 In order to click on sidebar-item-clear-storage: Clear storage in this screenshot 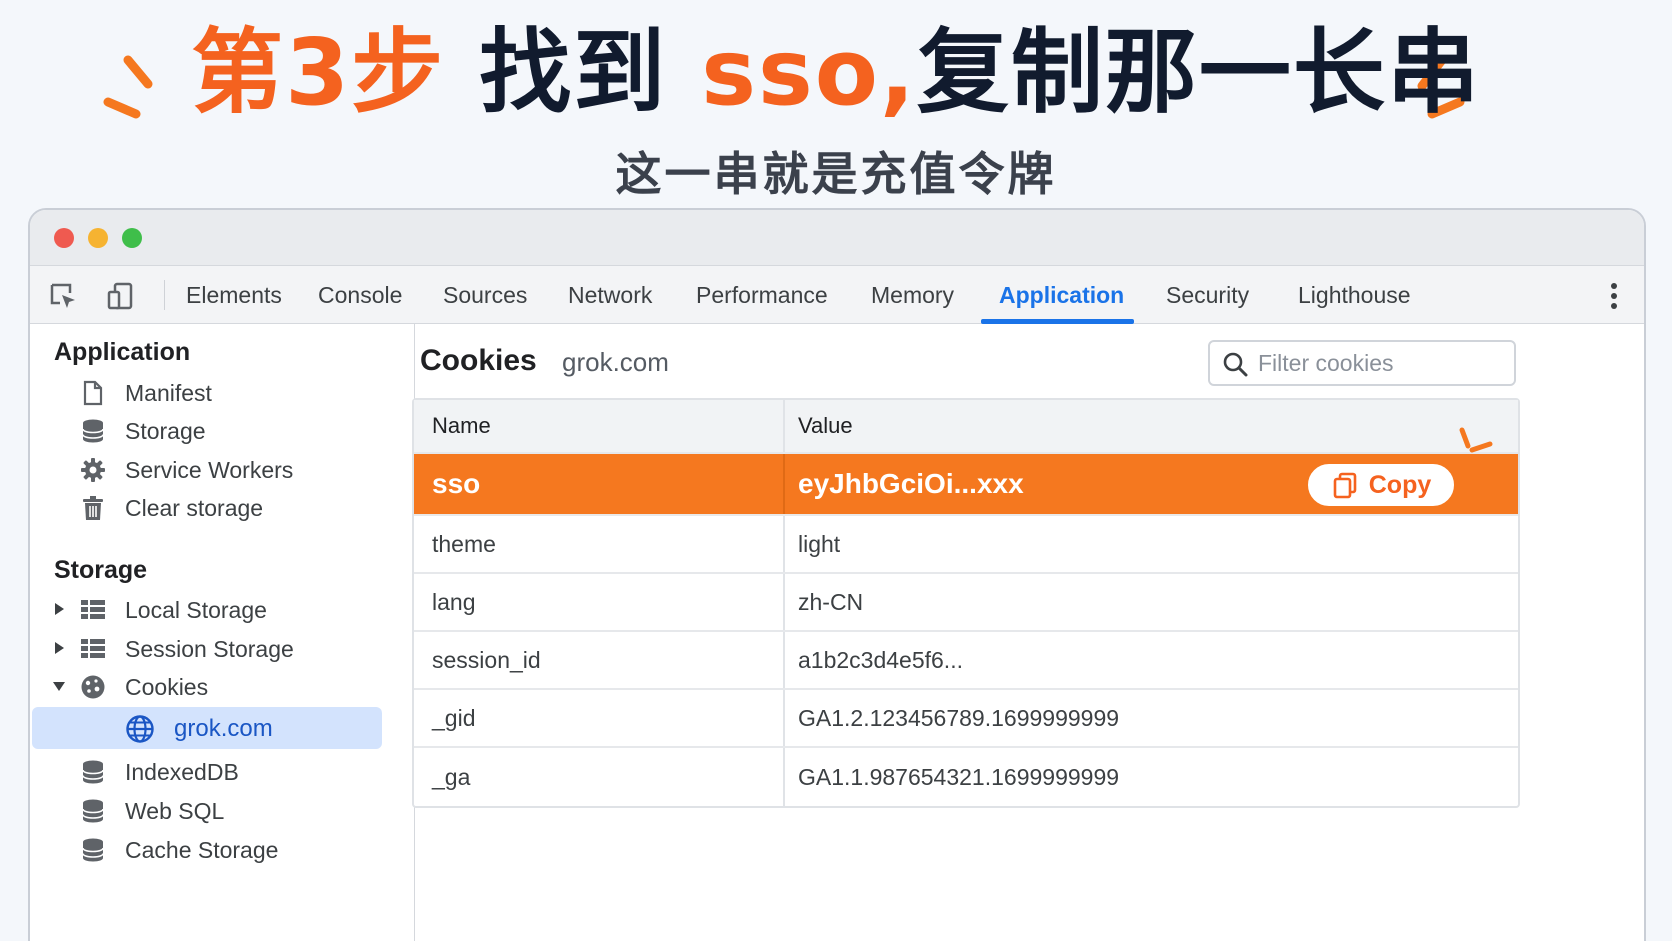, I will do `click(222, 508)`.